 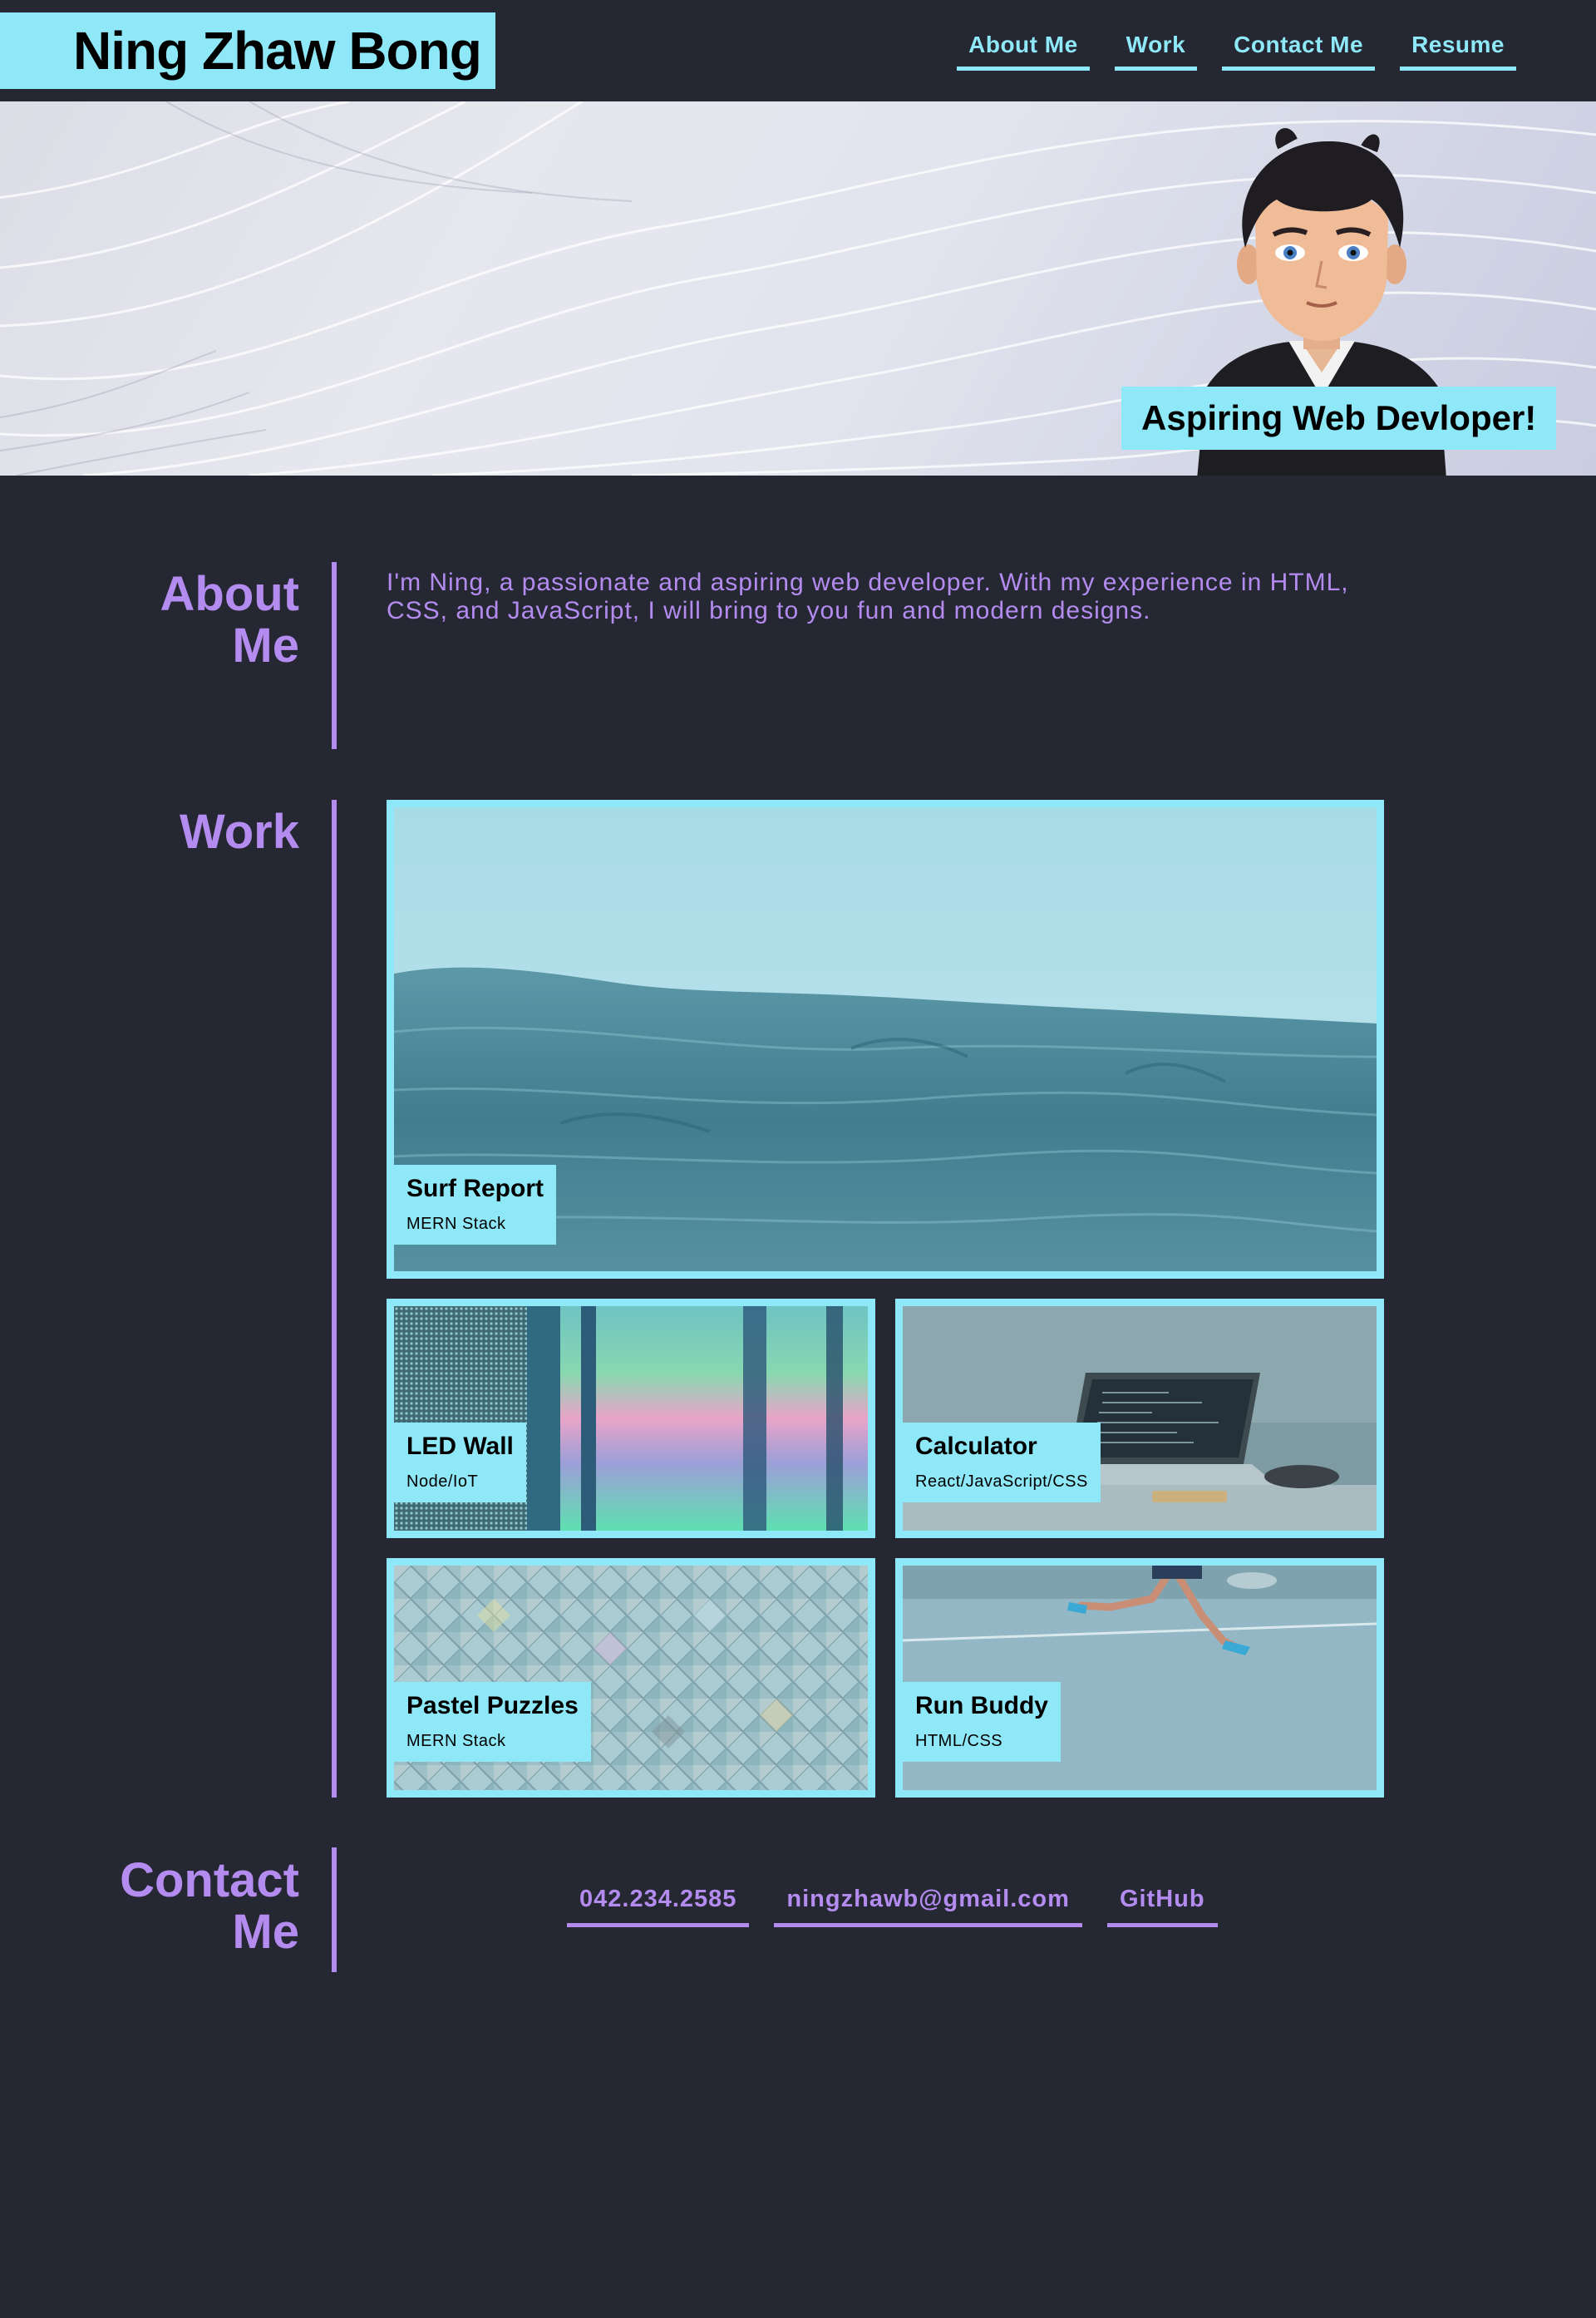 What do you see at coordinates (265, 646) in the screenshot?
I see `about-title-line2: Me` at bounding box center [265, 646].